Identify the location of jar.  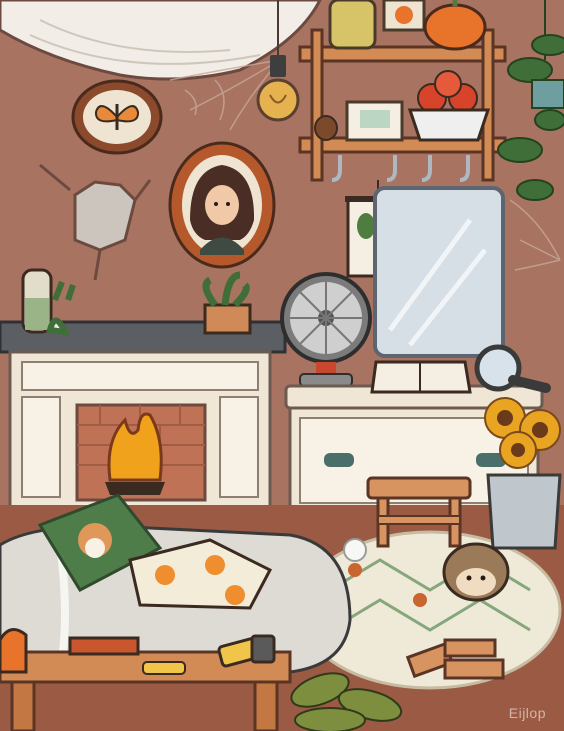
(352, 25).